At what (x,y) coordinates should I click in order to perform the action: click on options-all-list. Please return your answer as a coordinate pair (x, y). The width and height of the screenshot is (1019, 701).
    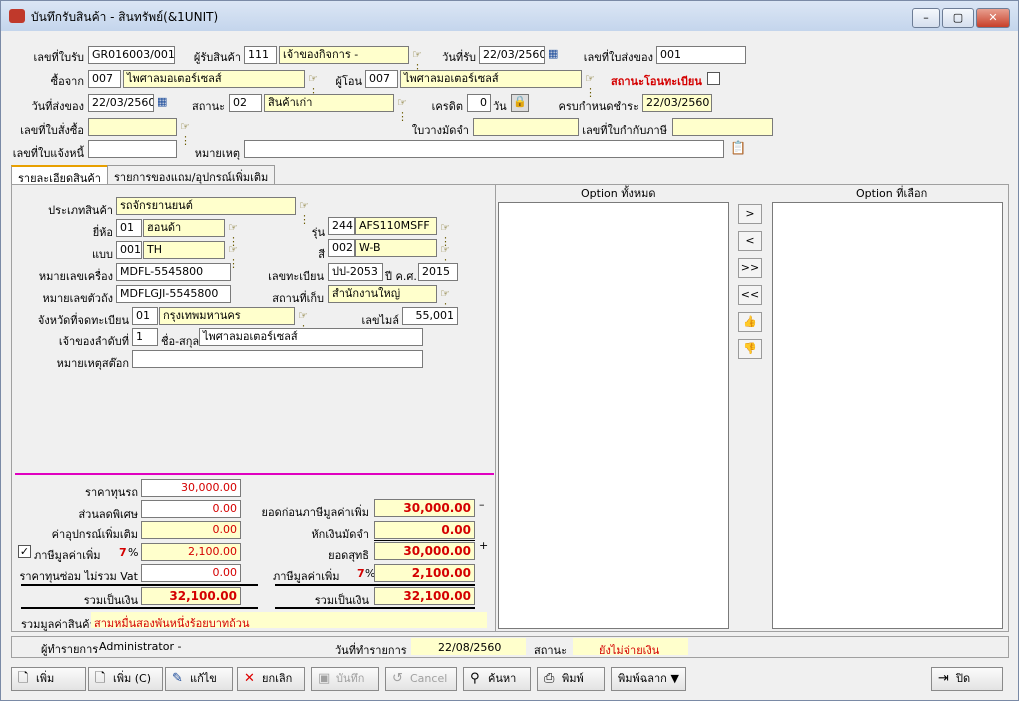
    Looking at the image, I should click on (613, 415).